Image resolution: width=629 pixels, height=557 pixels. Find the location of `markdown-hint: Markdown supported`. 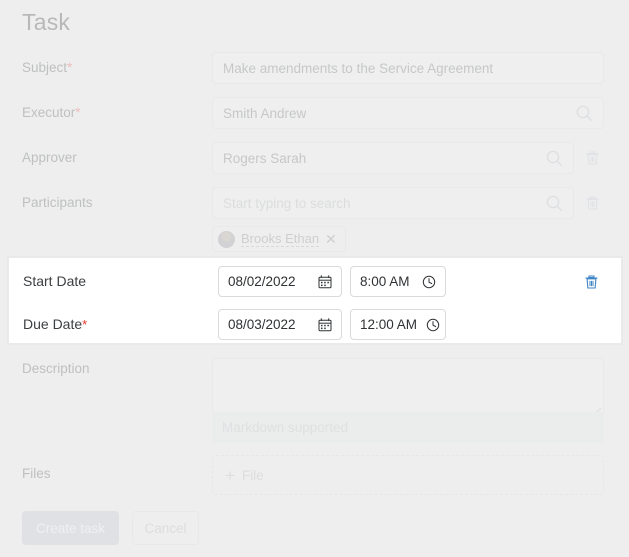

markdown-hint: Markdown supported is located at coordinates (408, 427).